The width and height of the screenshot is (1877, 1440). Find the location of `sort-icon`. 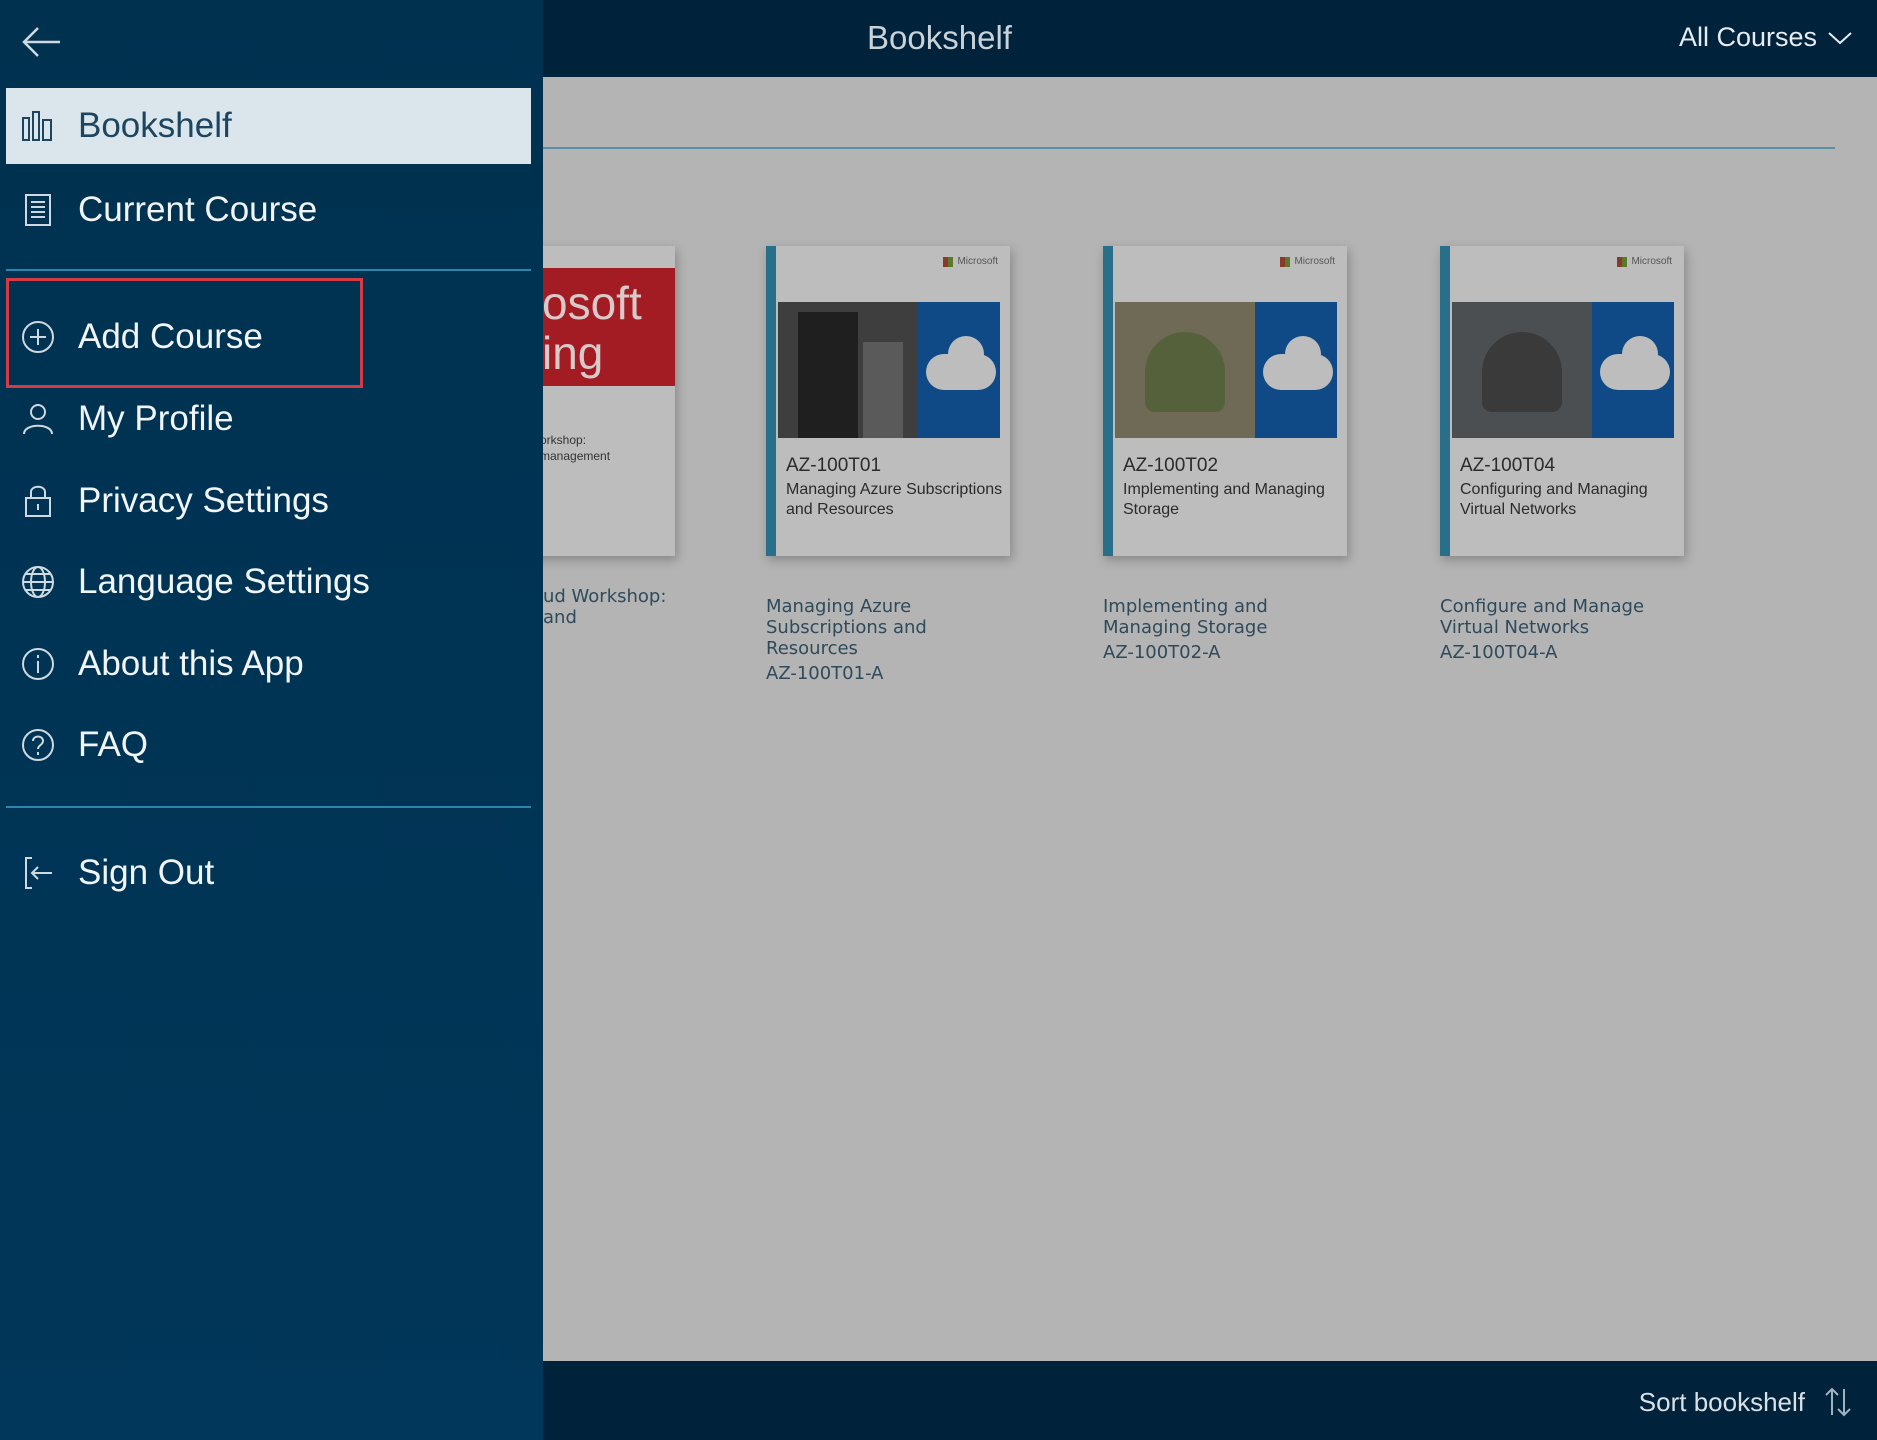

sort-icon is located at coordinates (1838, 1402).